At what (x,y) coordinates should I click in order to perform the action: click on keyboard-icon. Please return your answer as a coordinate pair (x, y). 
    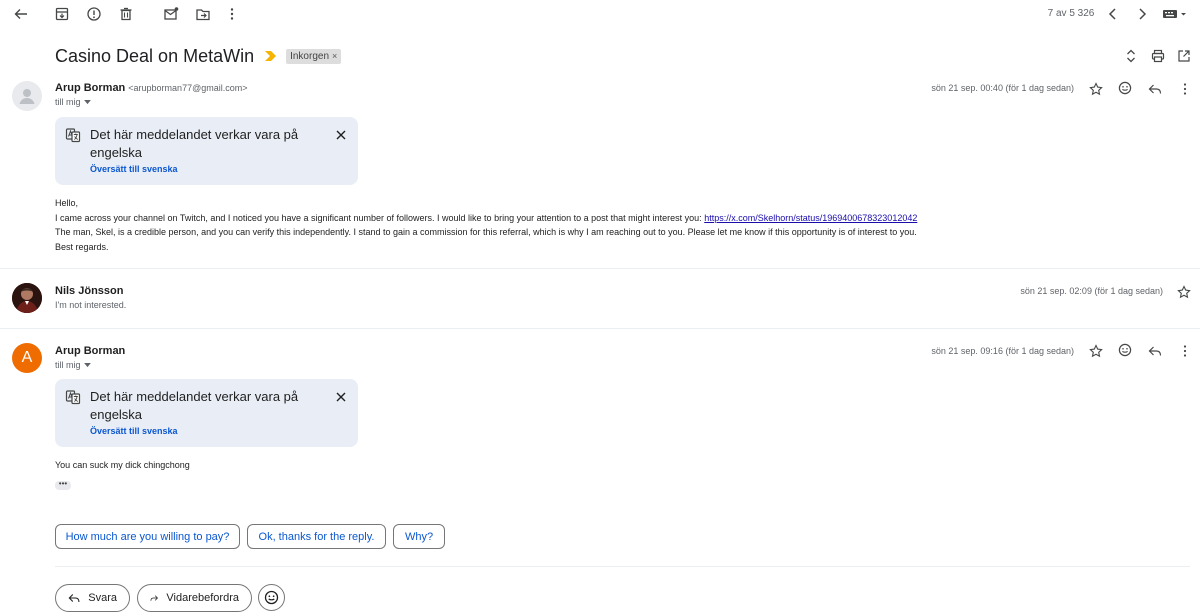
    Looking at the image, I should click on (1175, 14).